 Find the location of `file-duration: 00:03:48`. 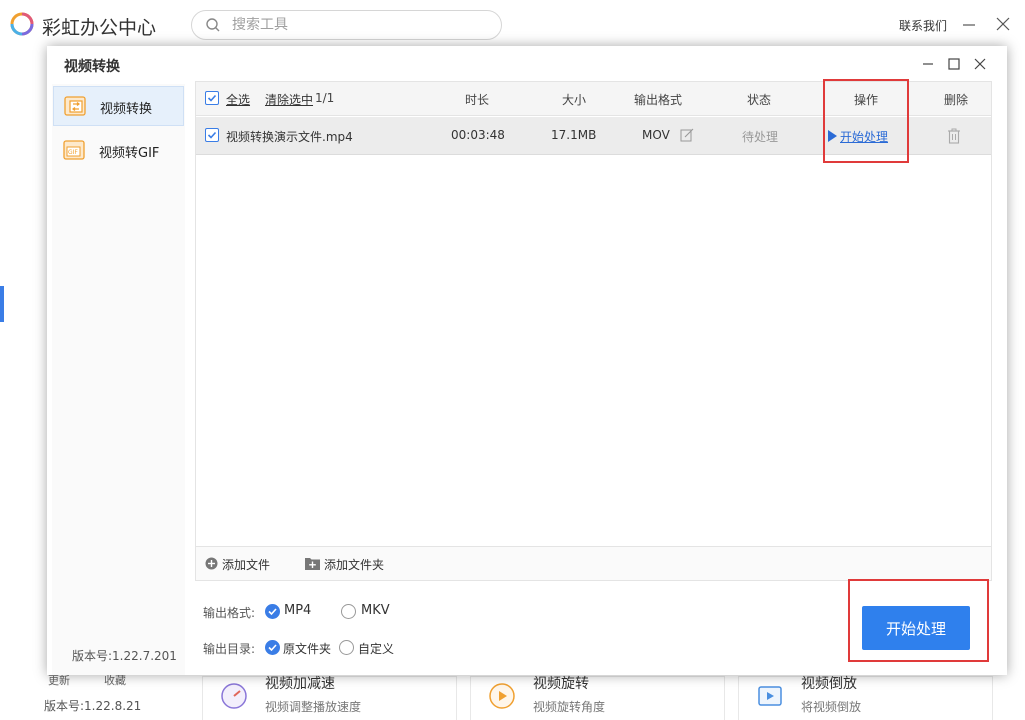

file-duration: 00:03:48 is located at coordinates (478, 135).